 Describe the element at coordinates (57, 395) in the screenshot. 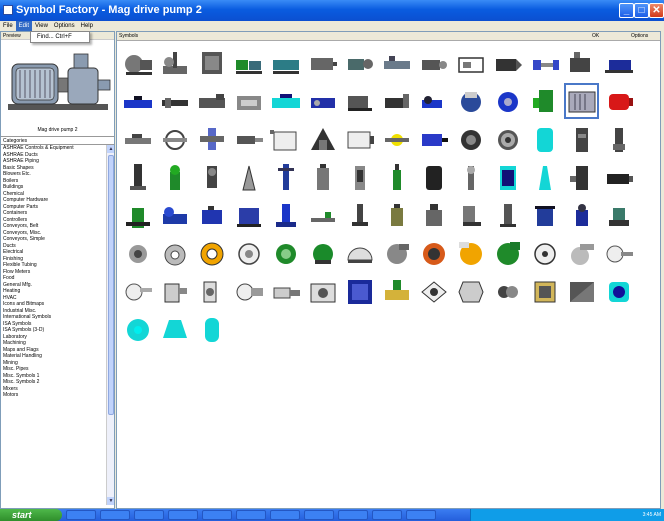

I see `category-item: Motors` at that location.